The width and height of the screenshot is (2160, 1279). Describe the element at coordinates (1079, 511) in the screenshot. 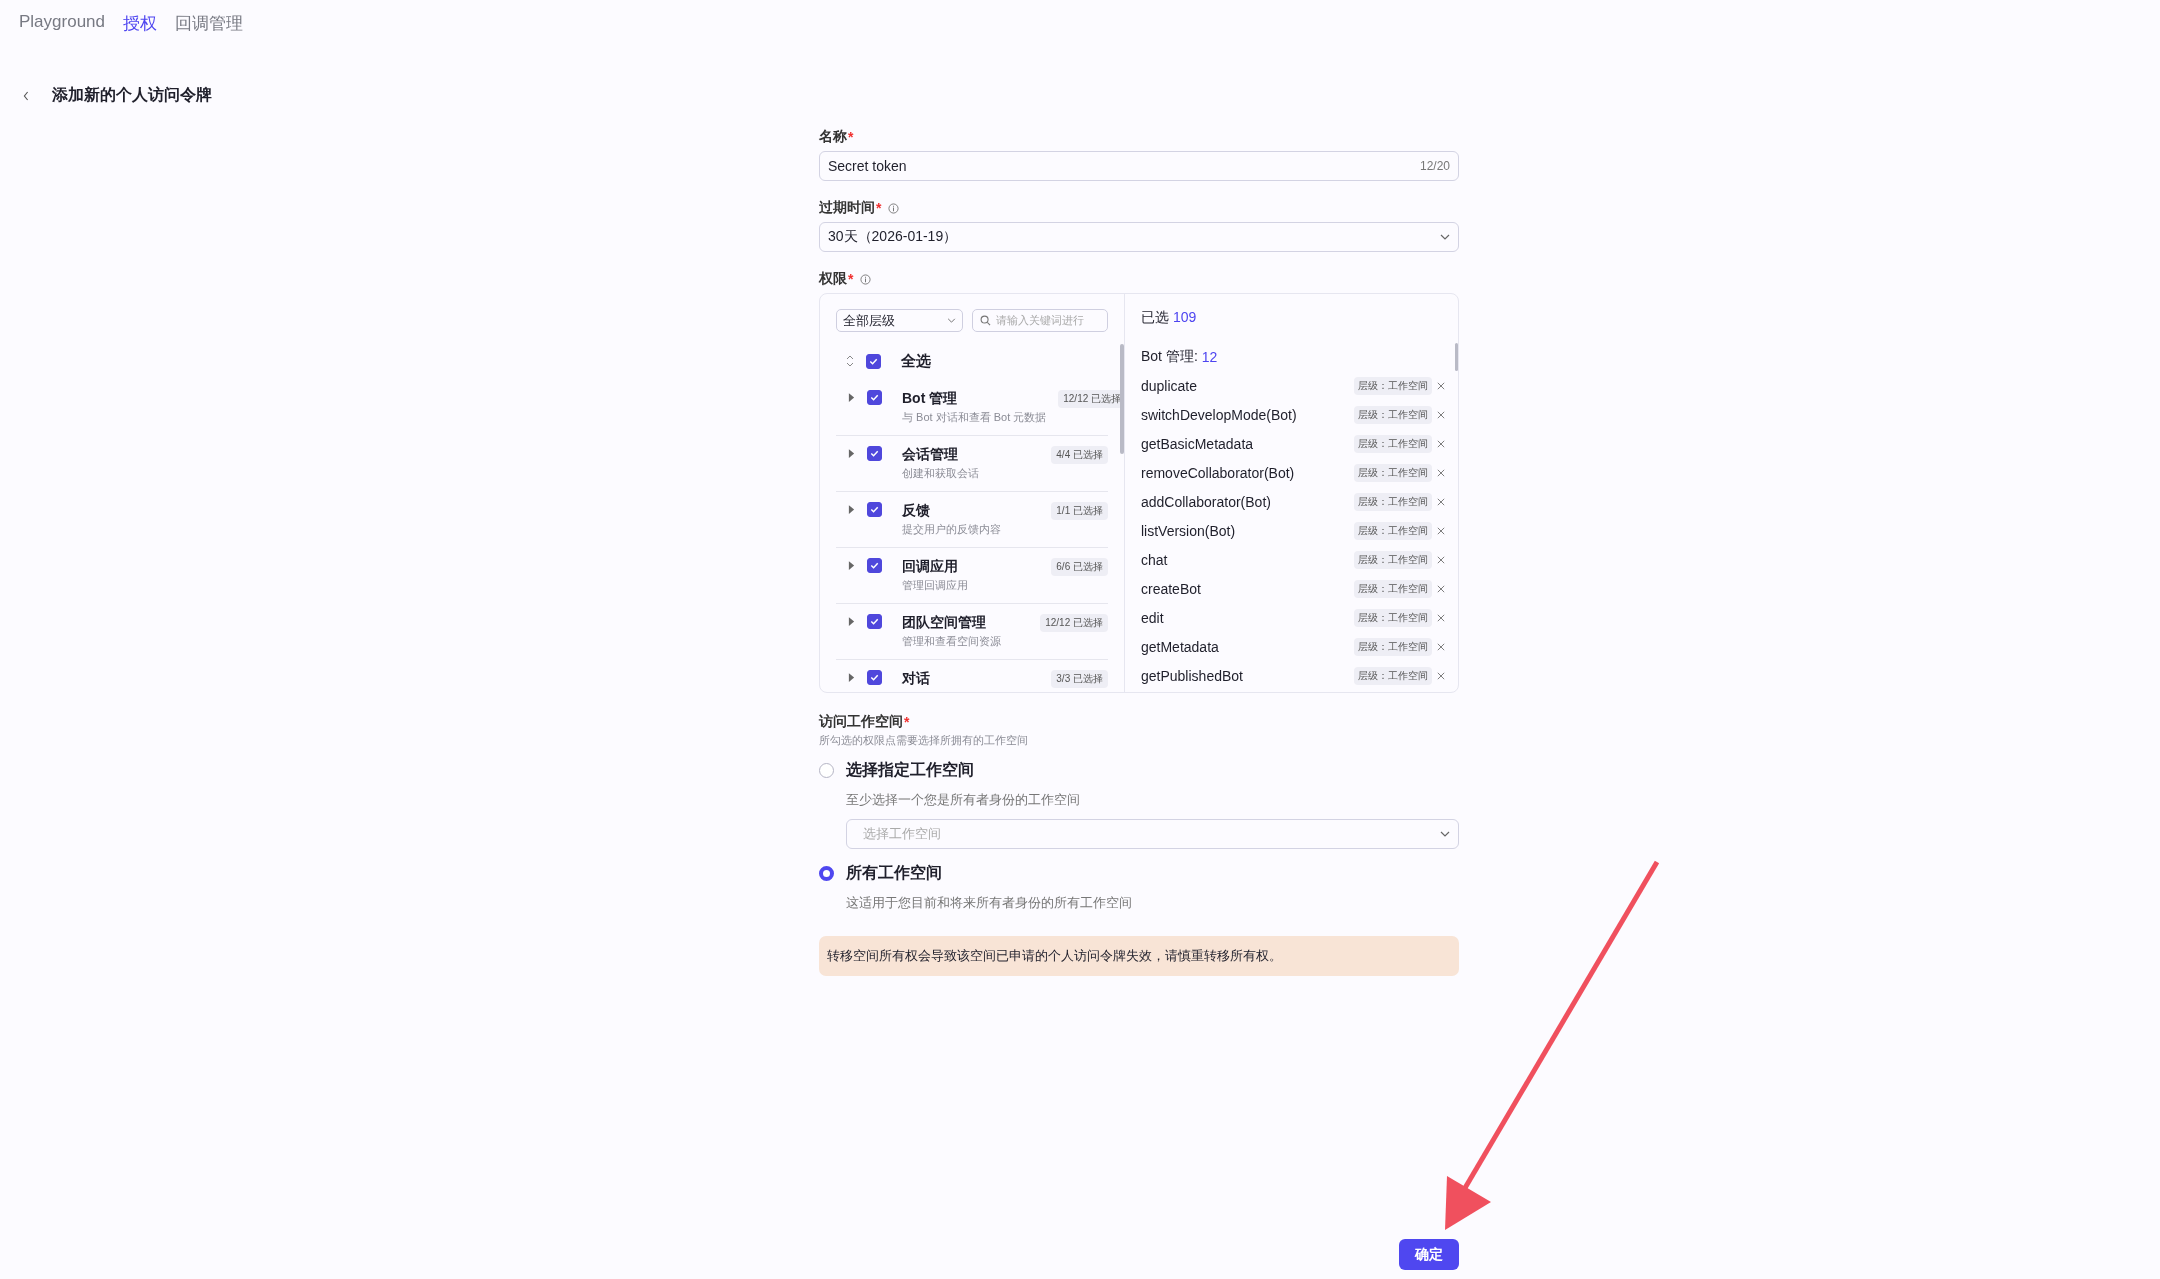

I see `selected-count-tag: 1/1 已选择` at that location.